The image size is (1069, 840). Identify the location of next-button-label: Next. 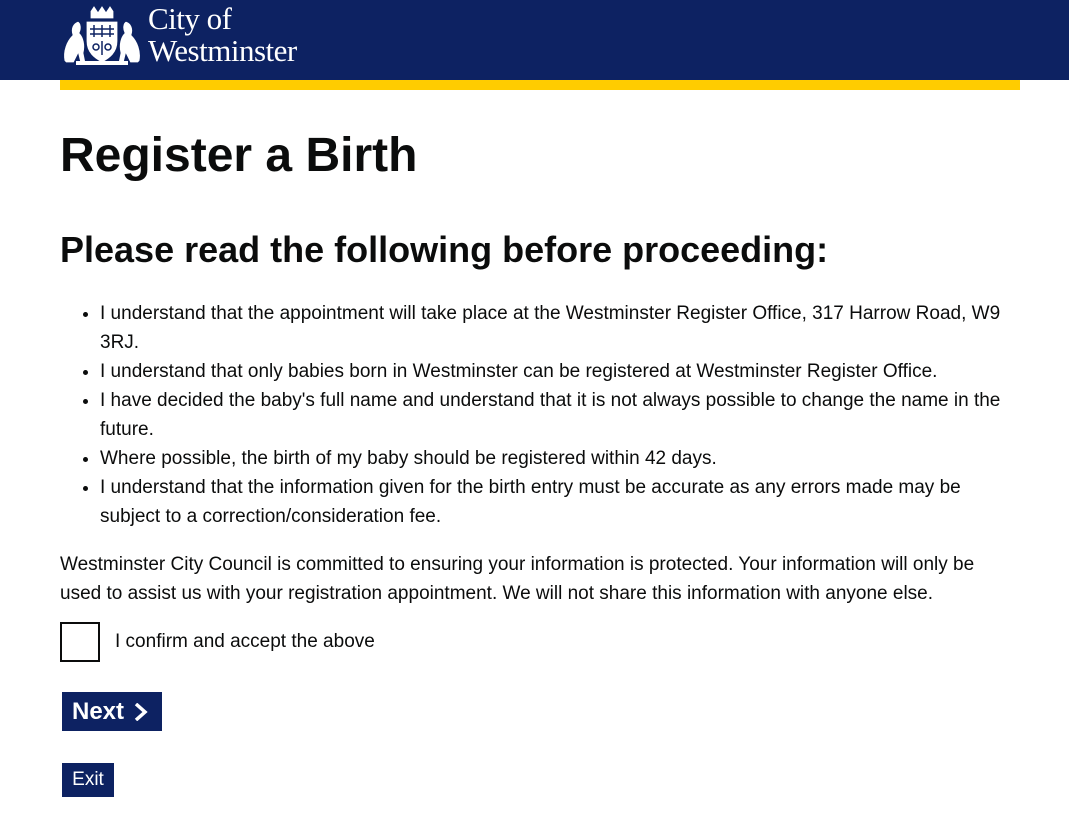
(98, 711).